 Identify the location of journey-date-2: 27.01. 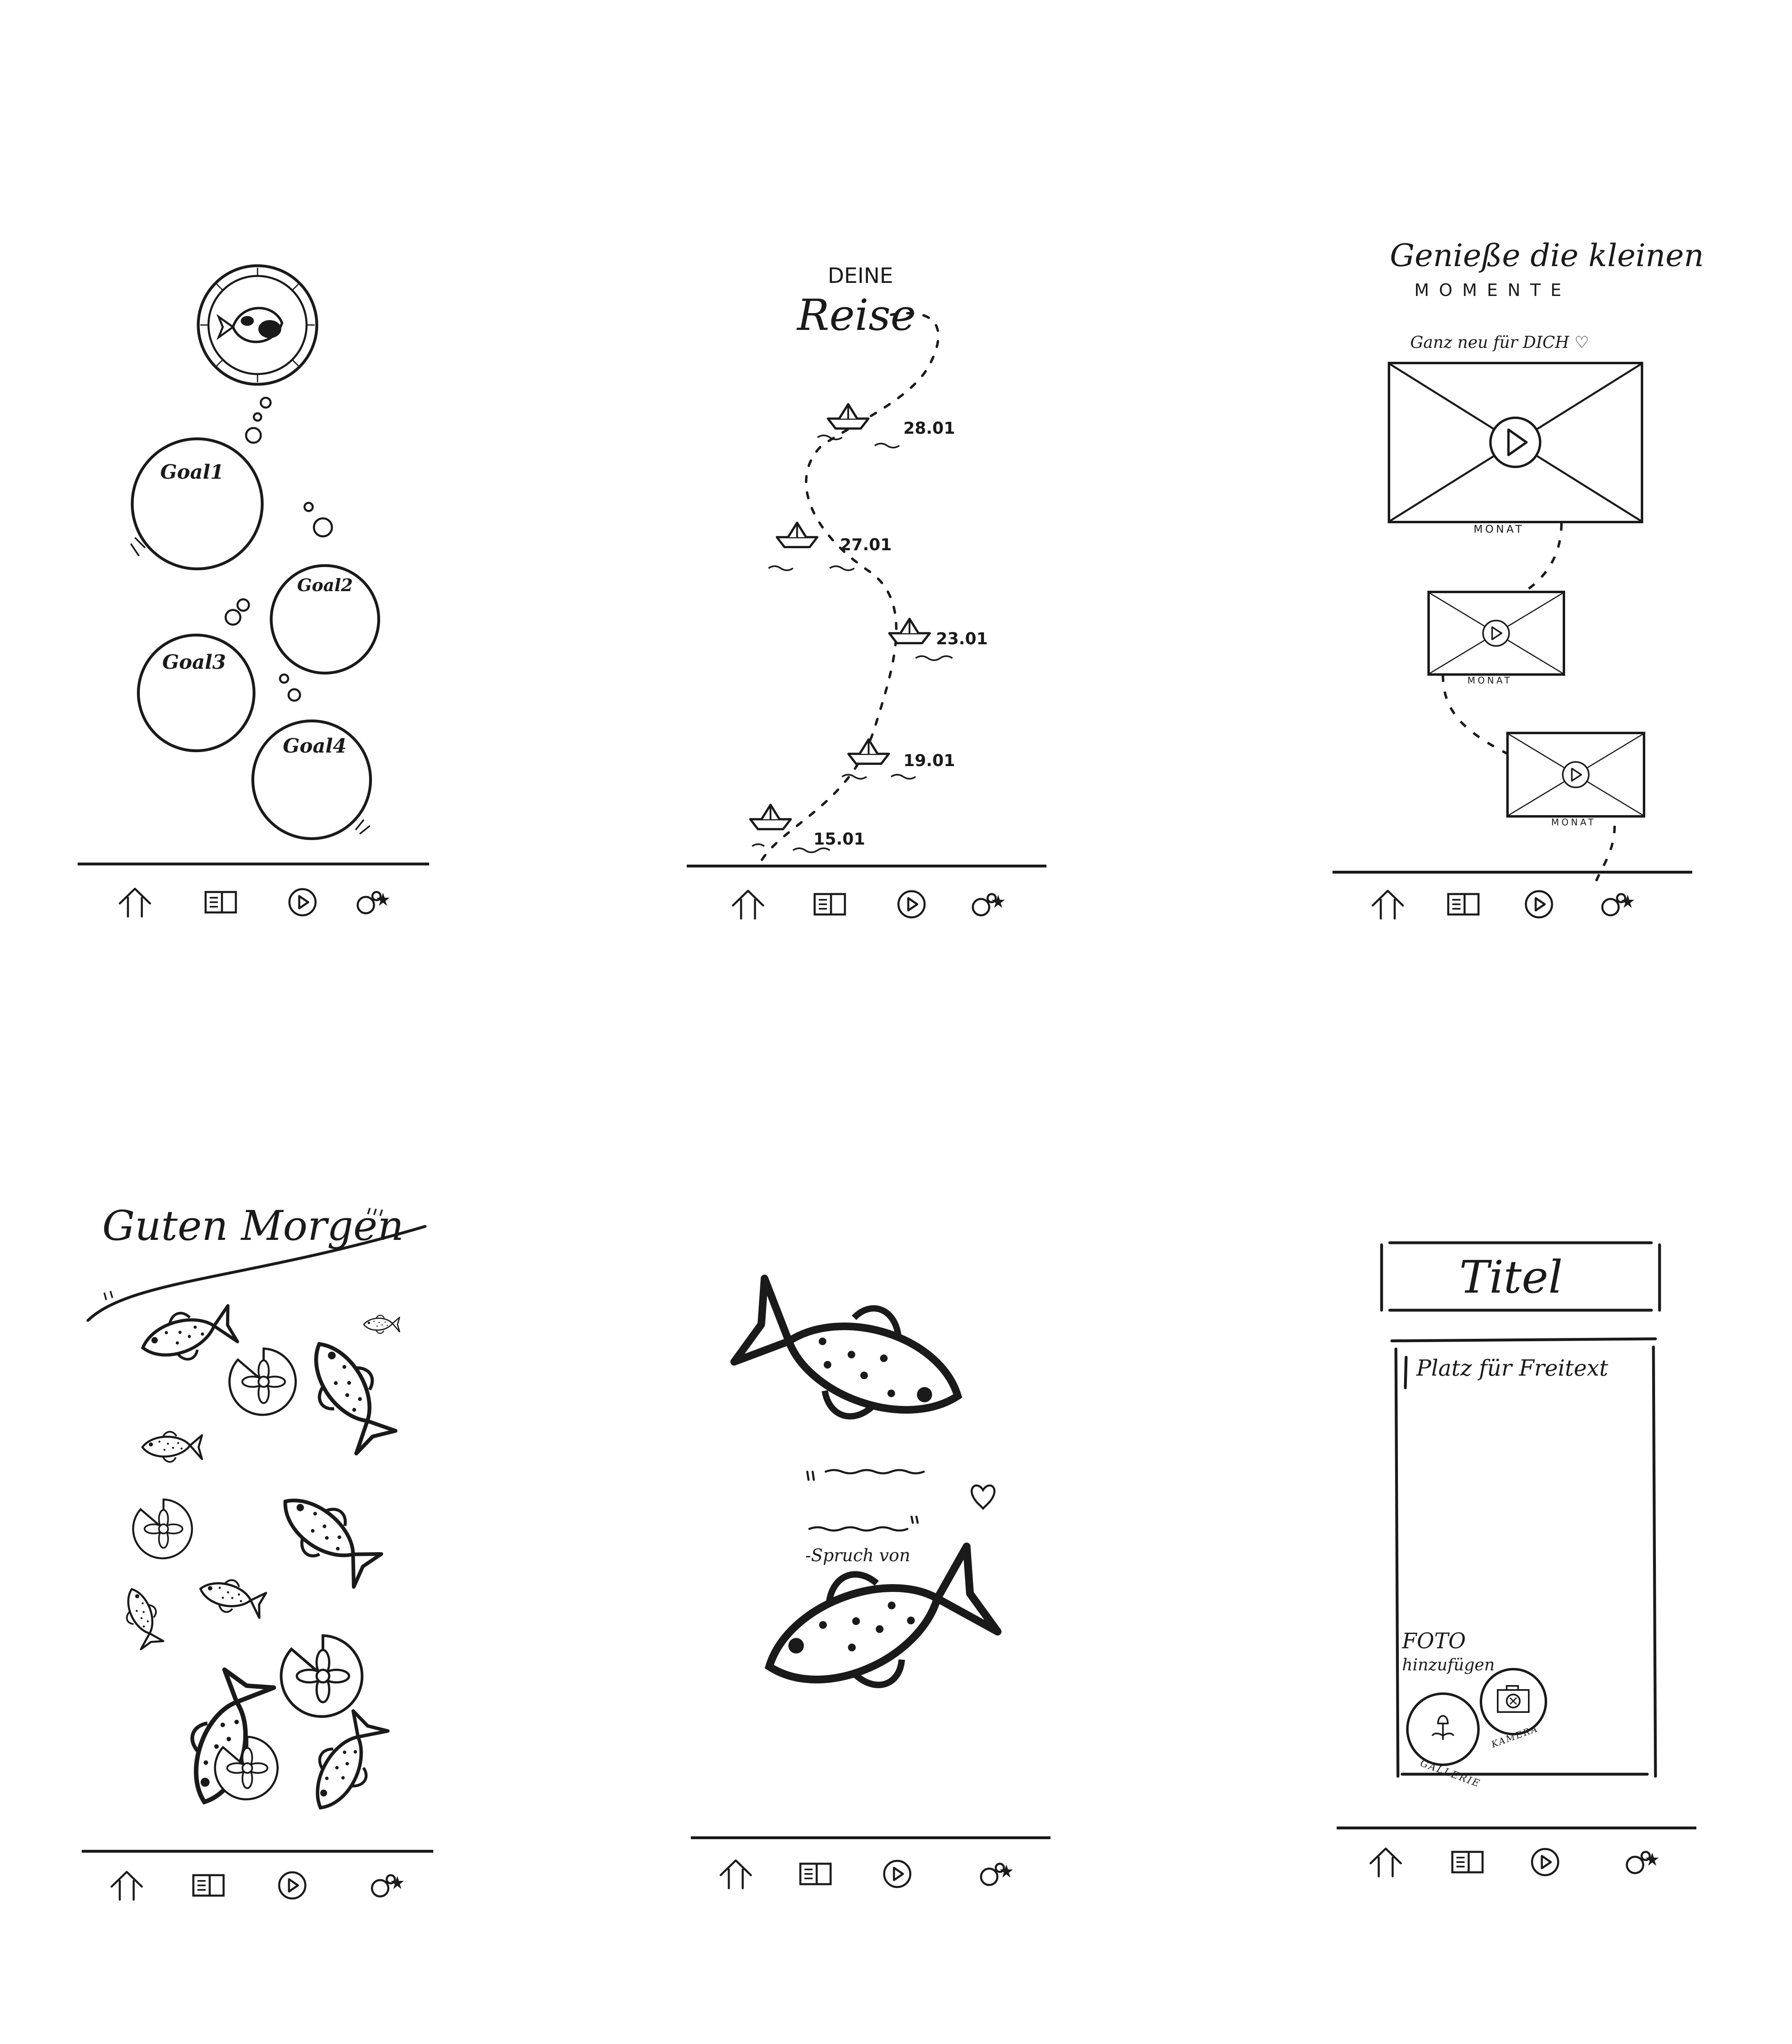
(866, 545).